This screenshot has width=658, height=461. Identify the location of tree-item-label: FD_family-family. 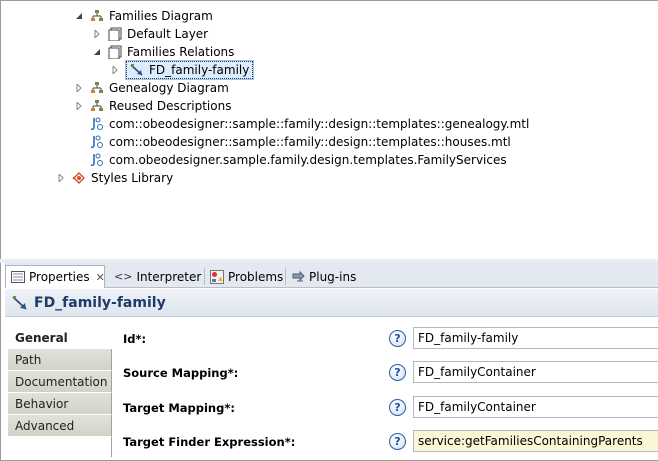
(199, 70).